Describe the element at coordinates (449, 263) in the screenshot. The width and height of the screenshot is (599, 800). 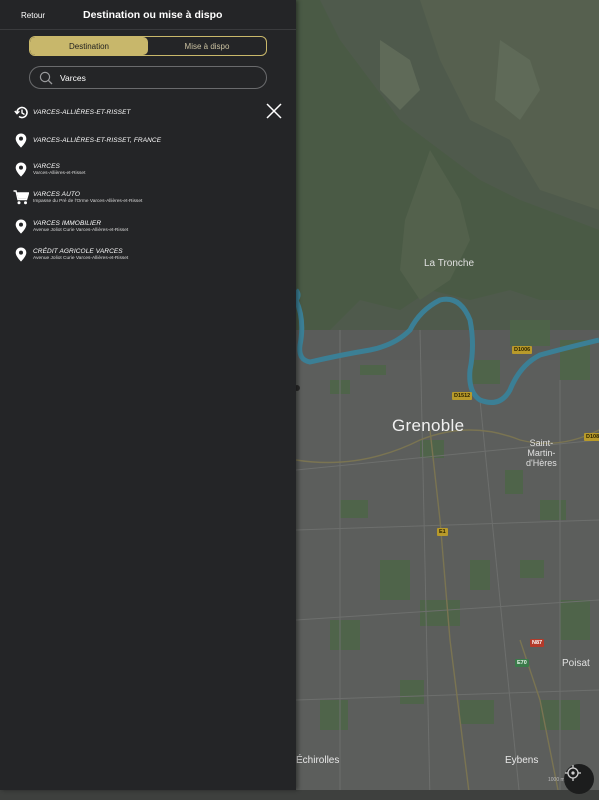
I see `map-label-la-tronche: La Tronche` at that location.